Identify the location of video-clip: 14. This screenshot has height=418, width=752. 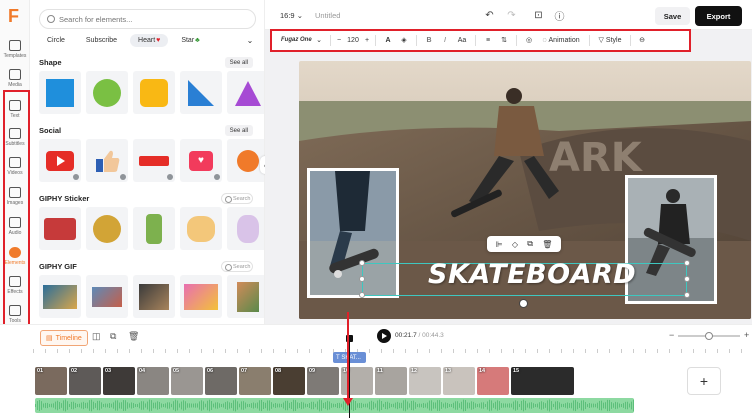
(493, 381).